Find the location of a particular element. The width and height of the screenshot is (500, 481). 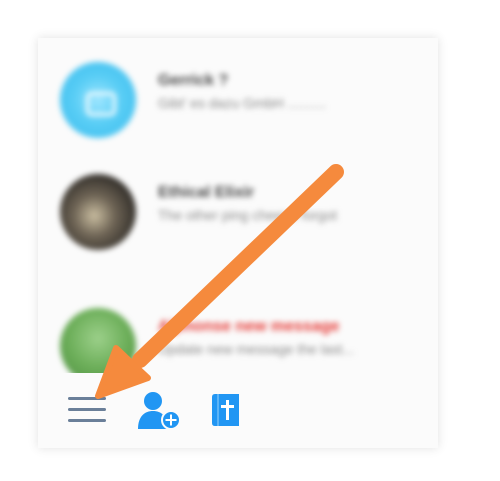

bottom-toolbar is located at coordinates (238, 410).